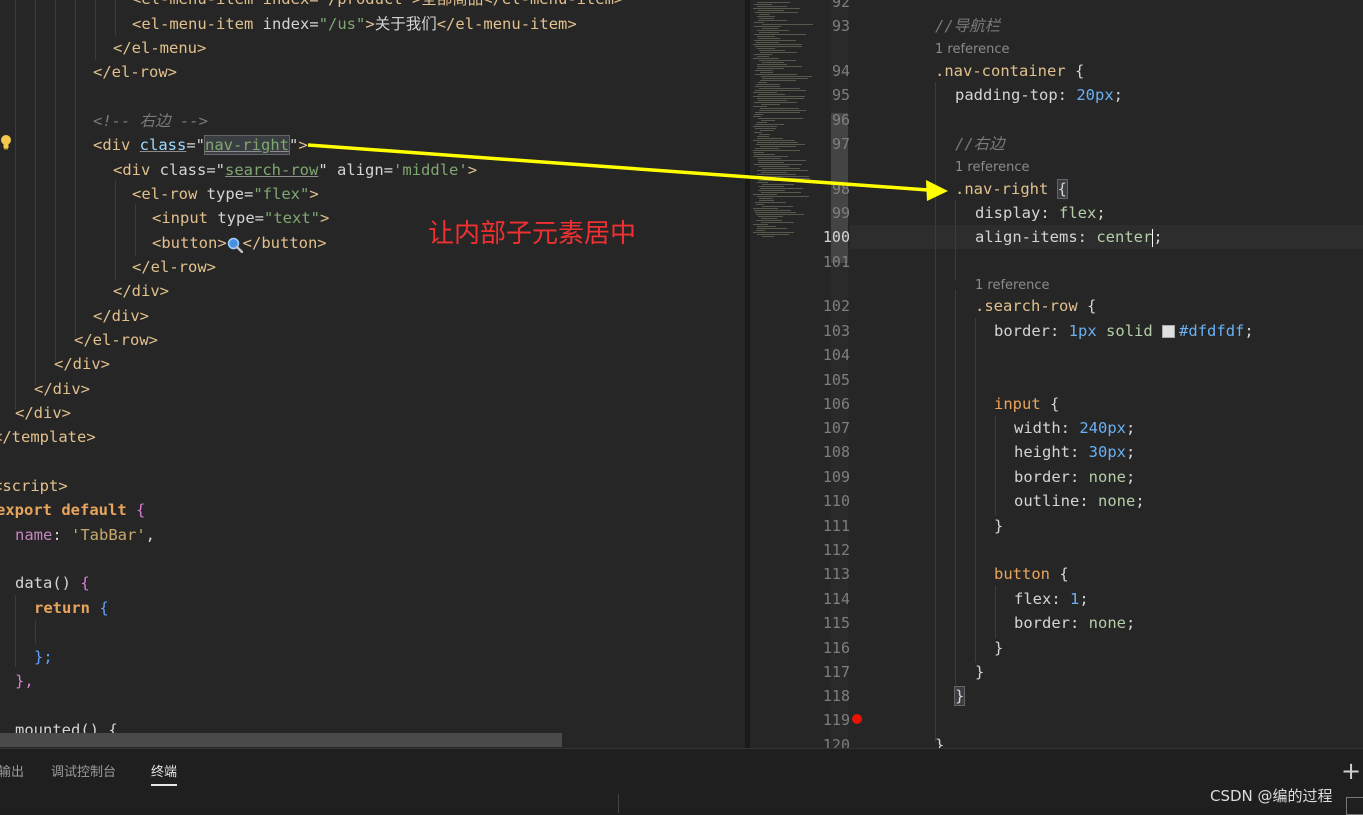  Describe the element at coordinates (405, 24) in the screenshot. I see `code-token: 关于我们` at that location.